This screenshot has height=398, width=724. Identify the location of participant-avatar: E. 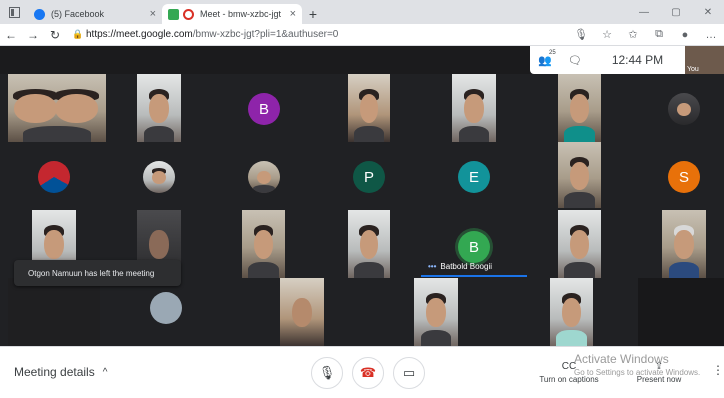
(474, 177).